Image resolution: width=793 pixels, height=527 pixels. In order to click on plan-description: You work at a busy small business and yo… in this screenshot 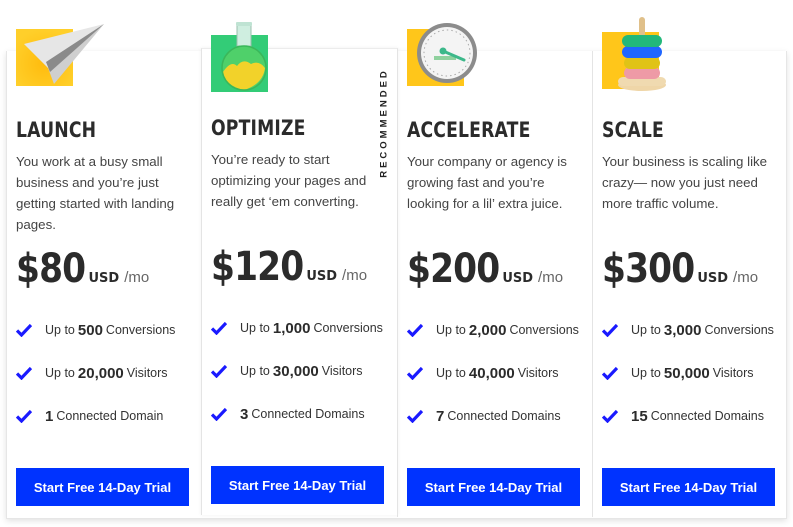, I will do `click(95, 193)`.